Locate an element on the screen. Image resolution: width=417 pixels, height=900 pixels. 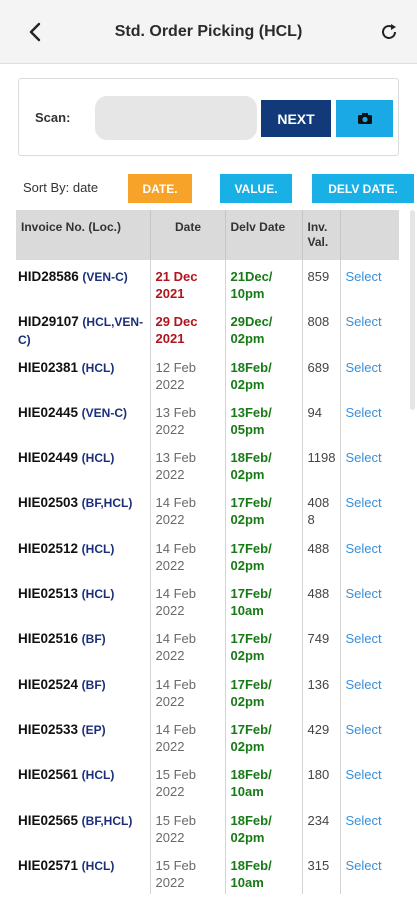
invoice-number: HIE02512 is located at coordinates (48, 548).